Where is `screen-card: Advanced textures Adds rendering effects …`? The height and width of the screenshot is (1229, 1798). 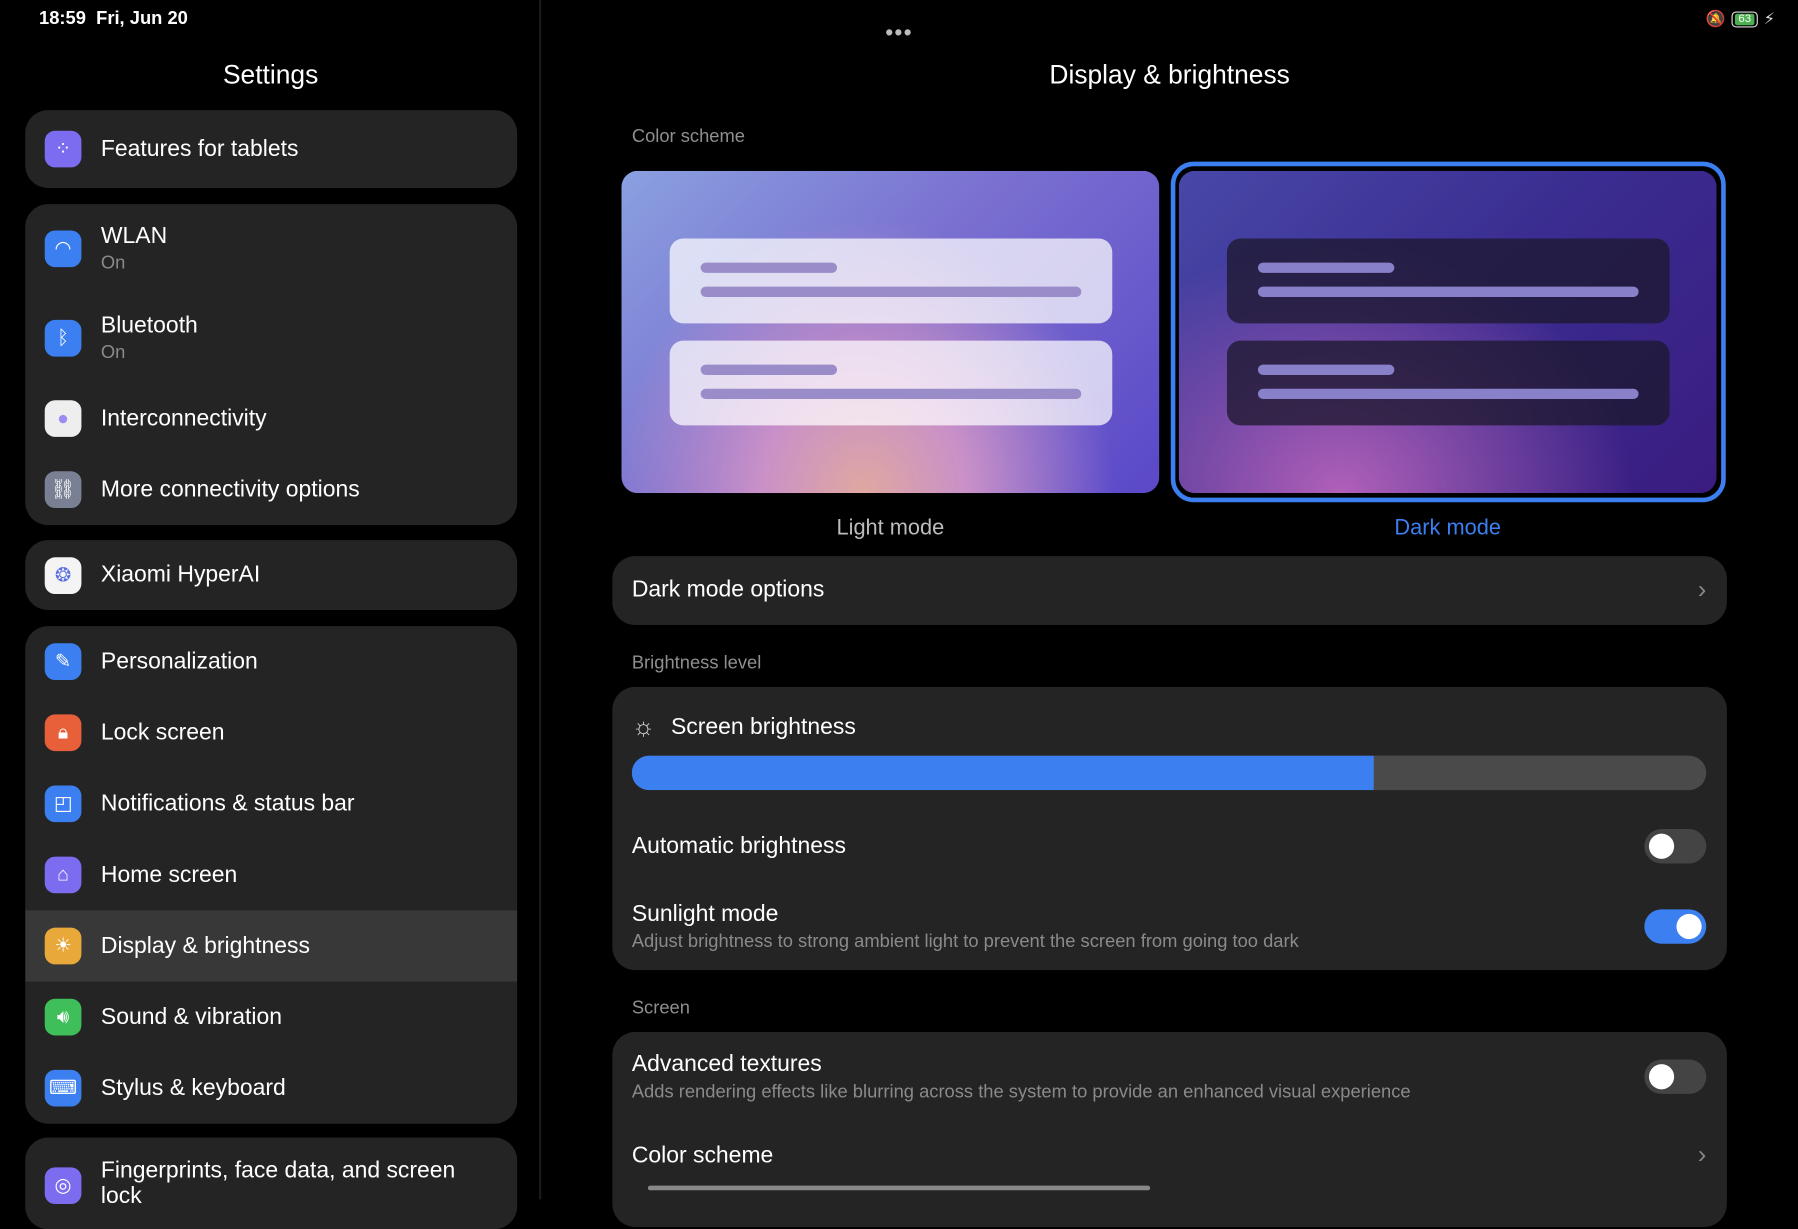 screen-card: Advanced textures Adds rendering effects … is located at coordinates (1169, 1129).